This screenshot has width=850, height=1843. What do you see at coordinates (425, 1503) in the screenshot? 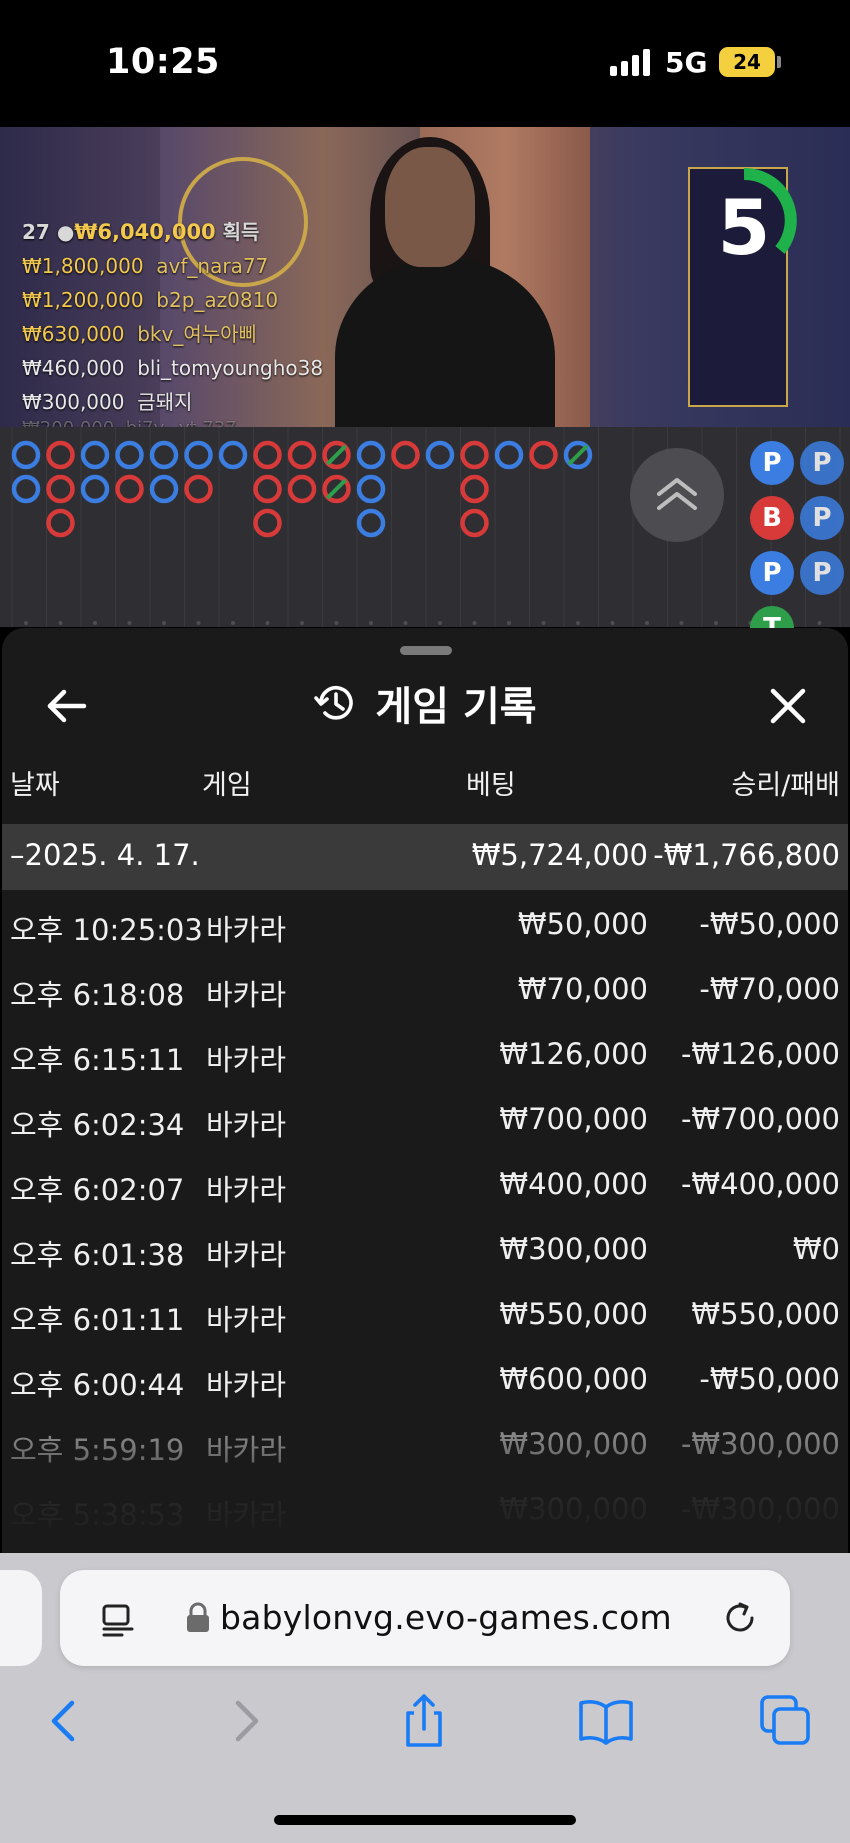
I see `table-row: 오후 5:38:53 바카라 ₩300,000 -₩300,000` at bounding box center [425, 1503].